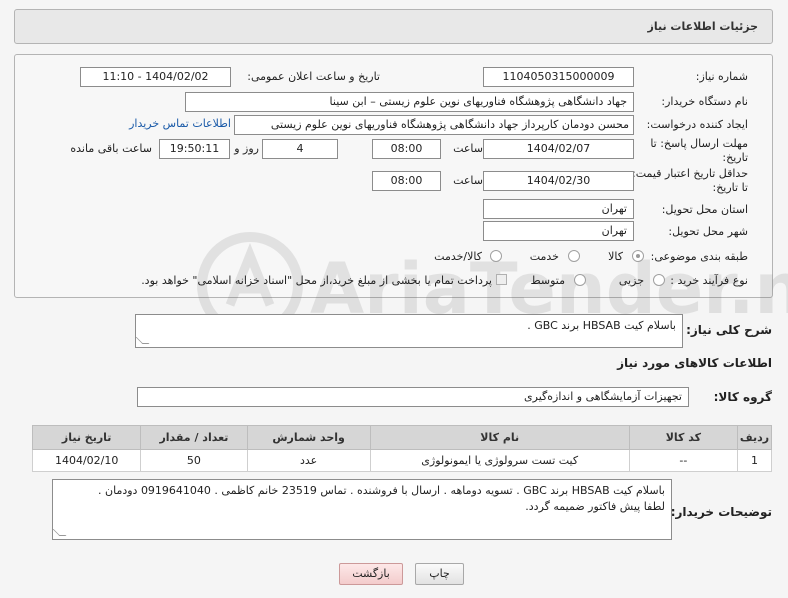  What do you see at coordinates (601, 325) in the screenshot?
I see `summary-text: باسلام کیت HBSAB برند GBC .` at bounding box center [601, 325].